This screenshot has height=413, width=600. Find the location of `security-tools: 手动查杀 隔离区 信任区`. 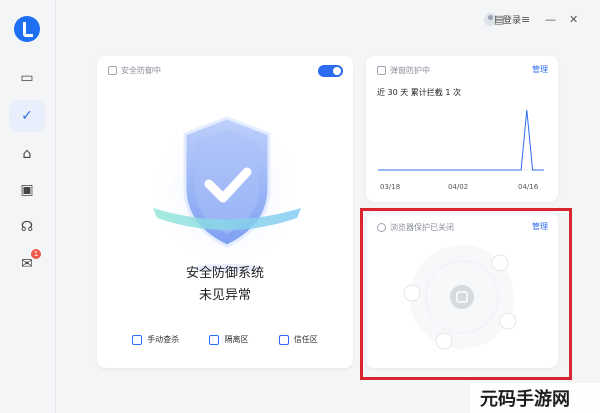

security-tools: 手动查杀 隔离区 信任区 is located at coordinates (225, 339).